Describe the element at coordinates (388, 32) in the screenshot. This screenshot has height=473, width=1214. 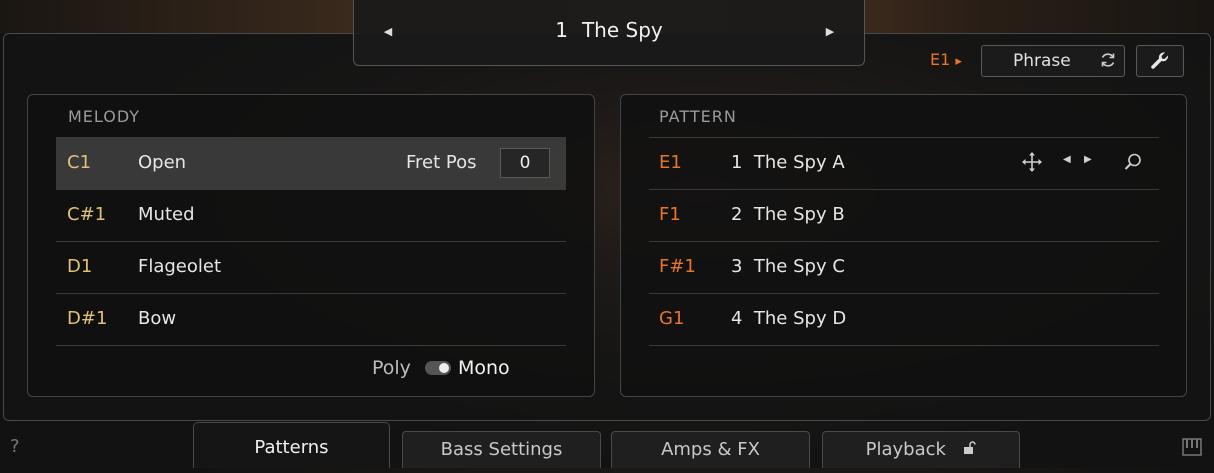
I see `previous-preset-icon: ◀` at that location.